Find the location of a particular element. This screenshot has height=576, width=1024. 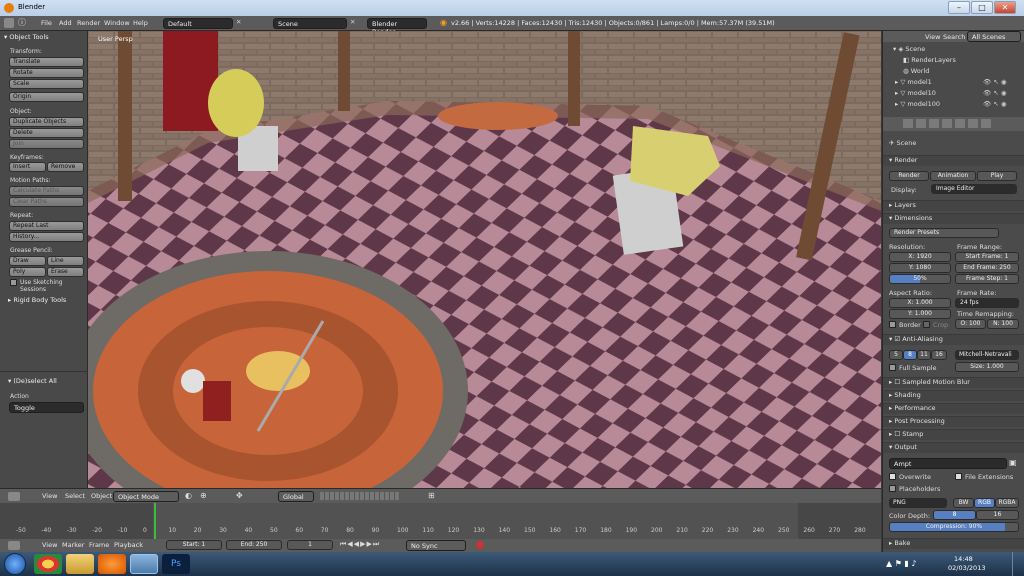

duplicate-objects-button: Duplicate Objects is located at coordinates (46, 122).